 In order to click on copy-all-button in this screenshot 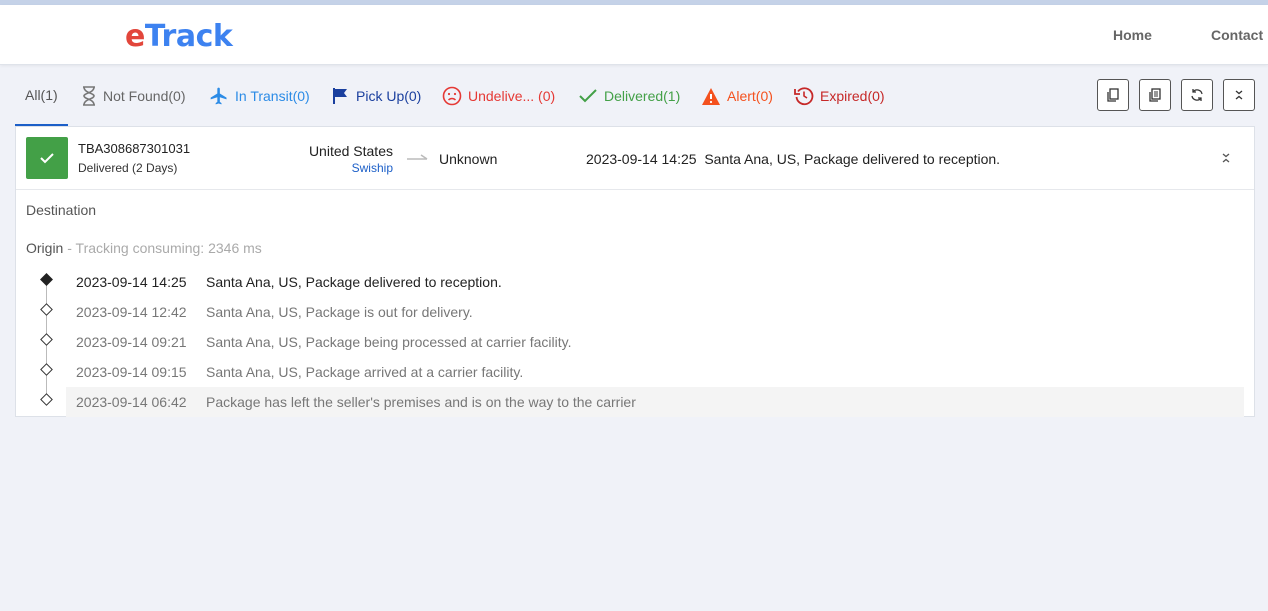, I will do `click(1155, 95)`.